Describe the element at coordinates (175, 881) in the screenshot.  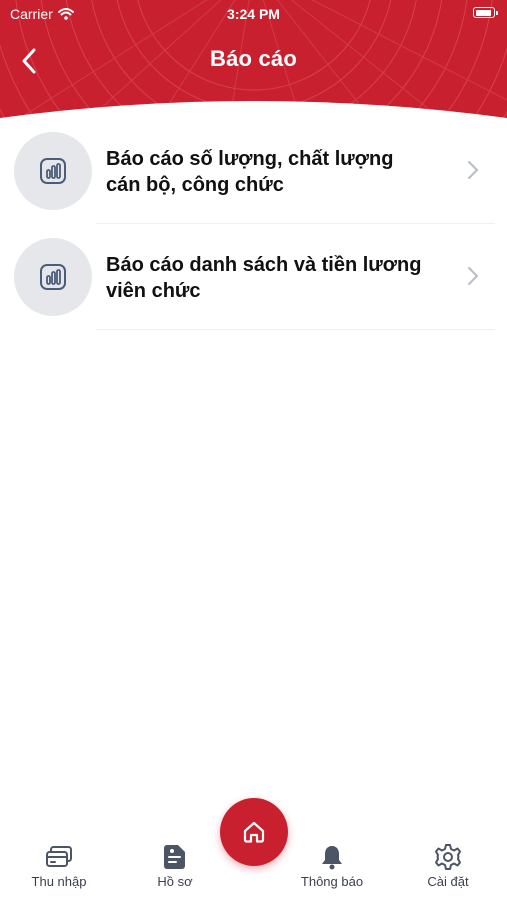
I see `tab-label: Hồ sơ` at that location.